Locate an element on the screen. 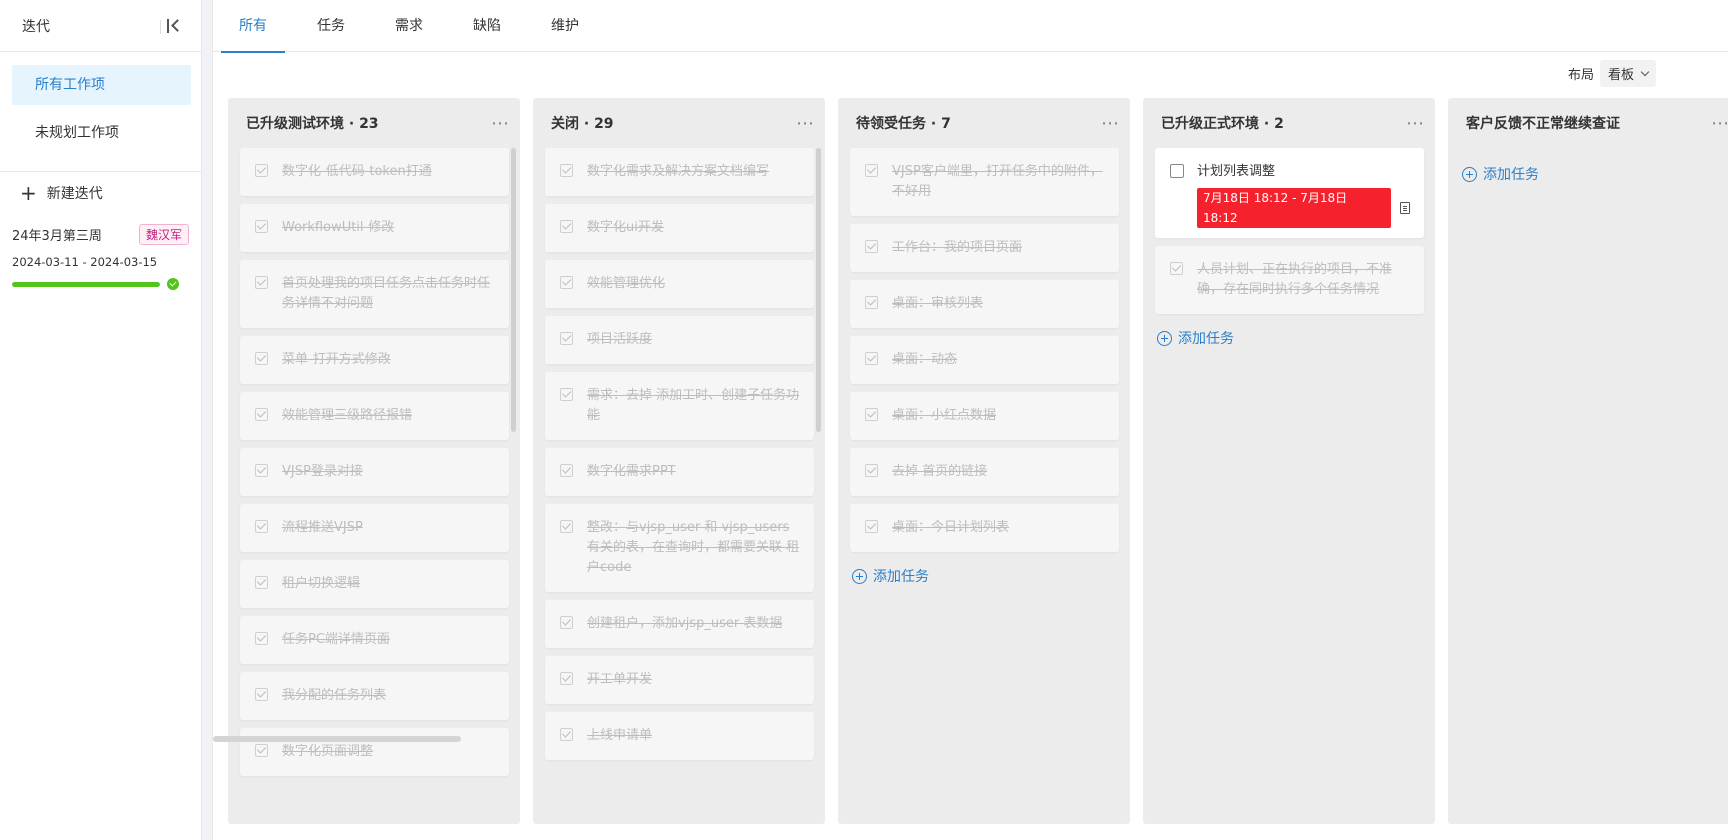 The width and height of the screenshot is (1728, 840). task-card: 我分配的任务列表 is located at coordinates (374, 696).